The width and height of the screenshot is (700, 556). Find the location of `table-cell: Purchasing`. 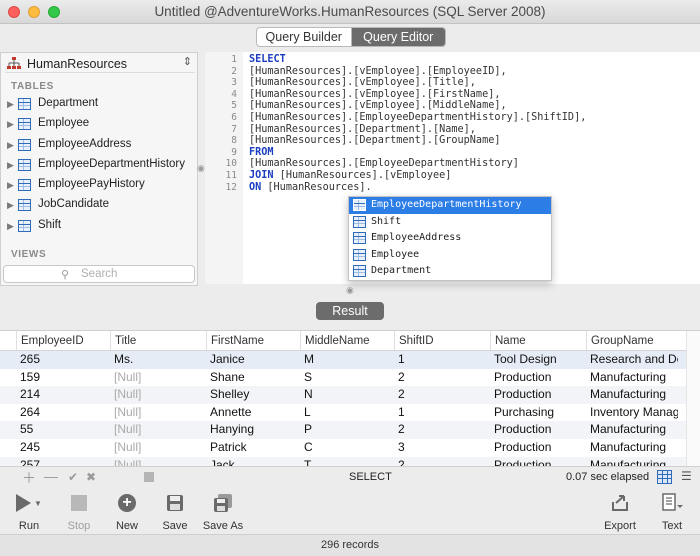

table-cell: Purchasing is located at coordinates (538, 413).